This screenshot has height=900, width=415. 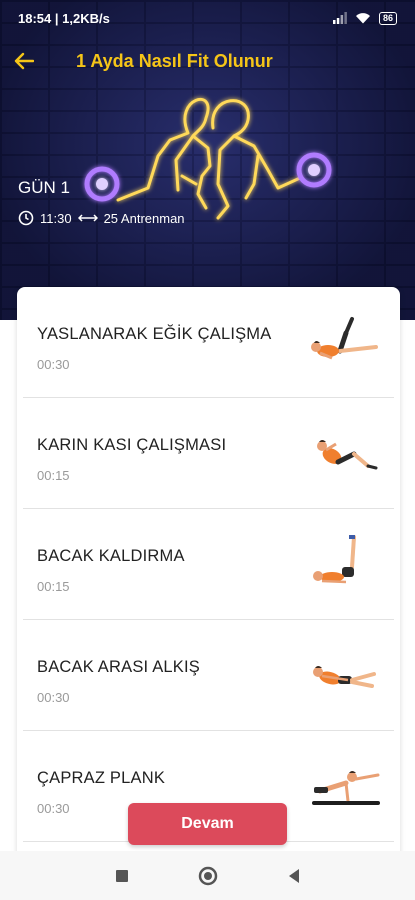 I want to click on triangle-back-icon, so click(x=293, y=875).